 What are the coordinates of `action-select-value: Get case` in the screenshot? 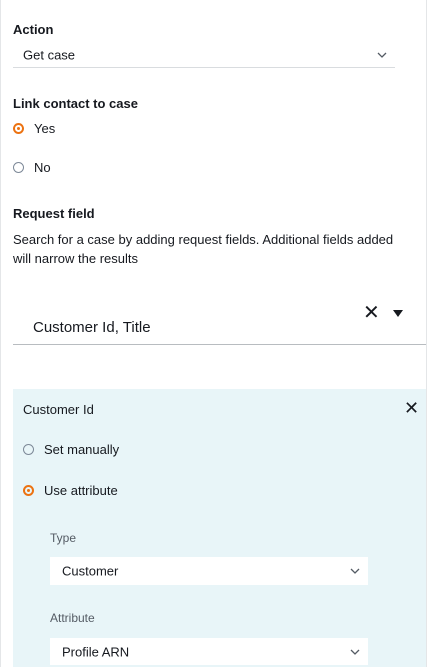 It's located at (49, 54).